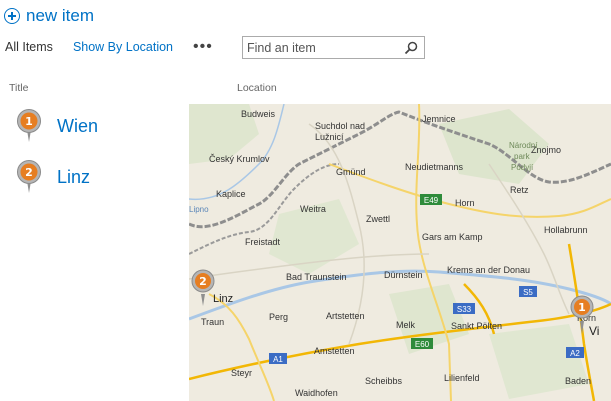 The height and width of the screenshot is (401, 611). I want to click on place-label: Steyr, so click(241, 373).